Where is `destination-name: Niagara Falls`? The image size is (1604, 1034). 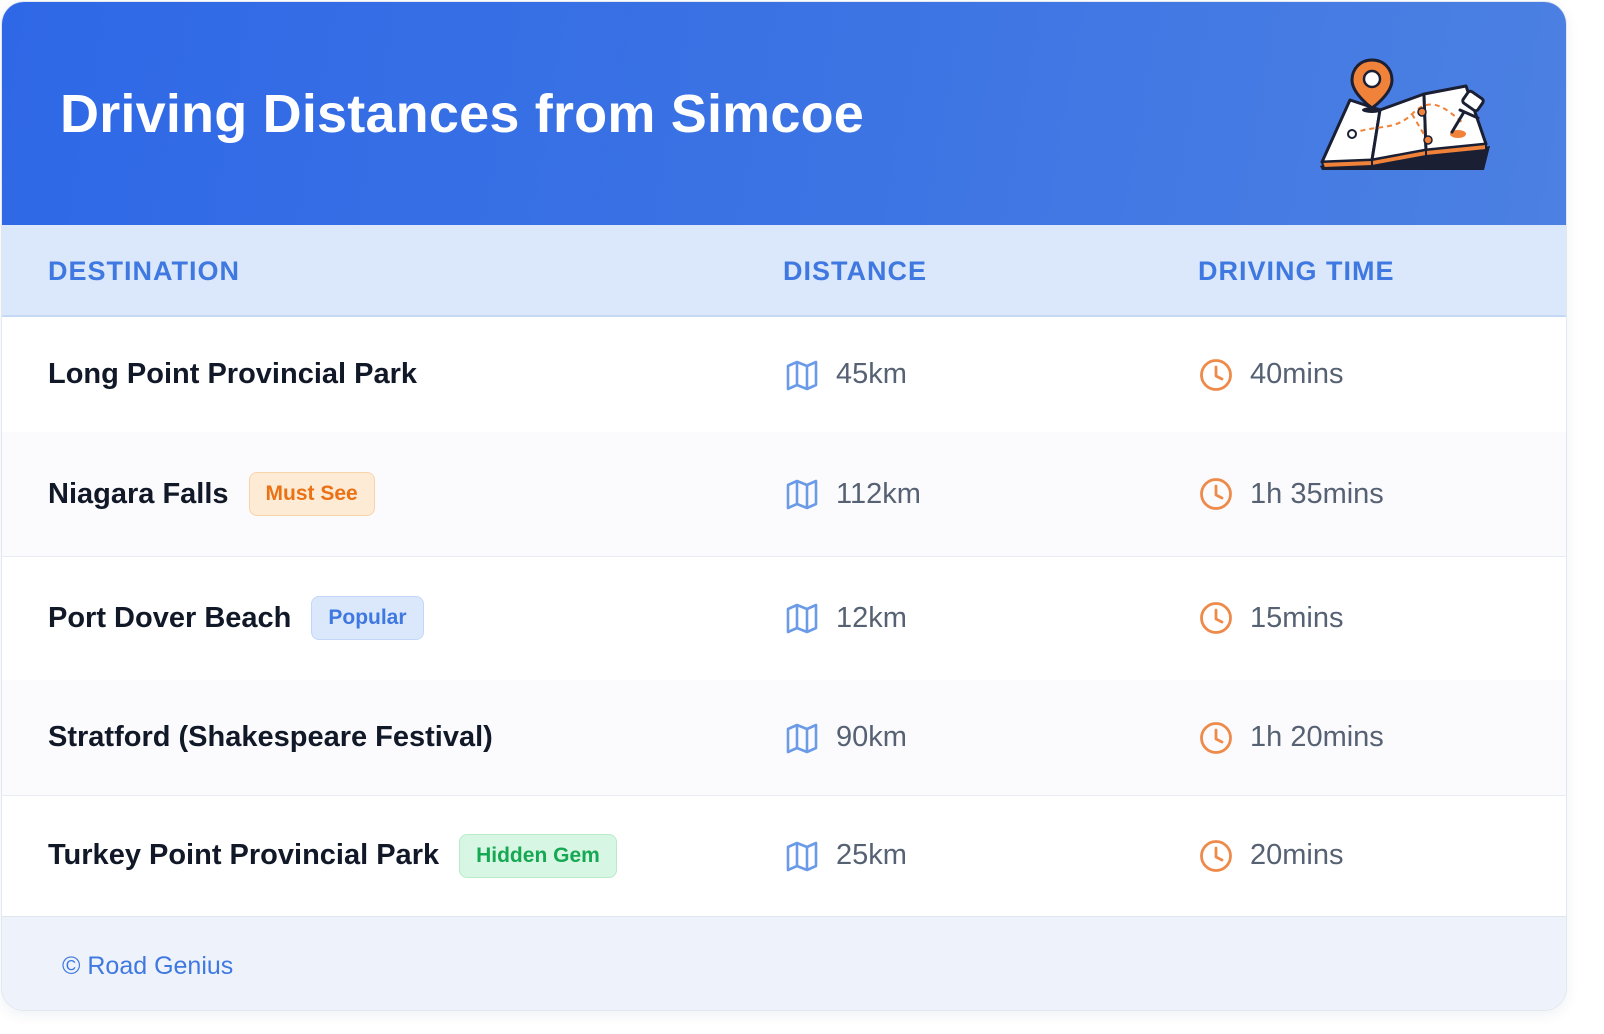
destination-name: Niagara Falls is located at coordinates (138, 493).